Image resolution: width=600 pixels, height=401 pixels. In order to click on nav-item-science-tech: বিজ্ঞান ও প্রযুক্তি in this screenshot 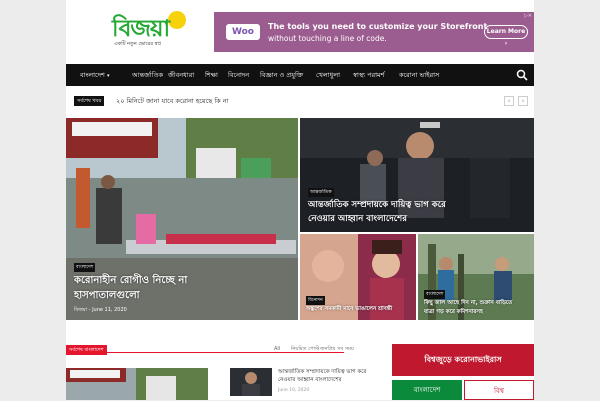, I will do `click(281, 75)`.